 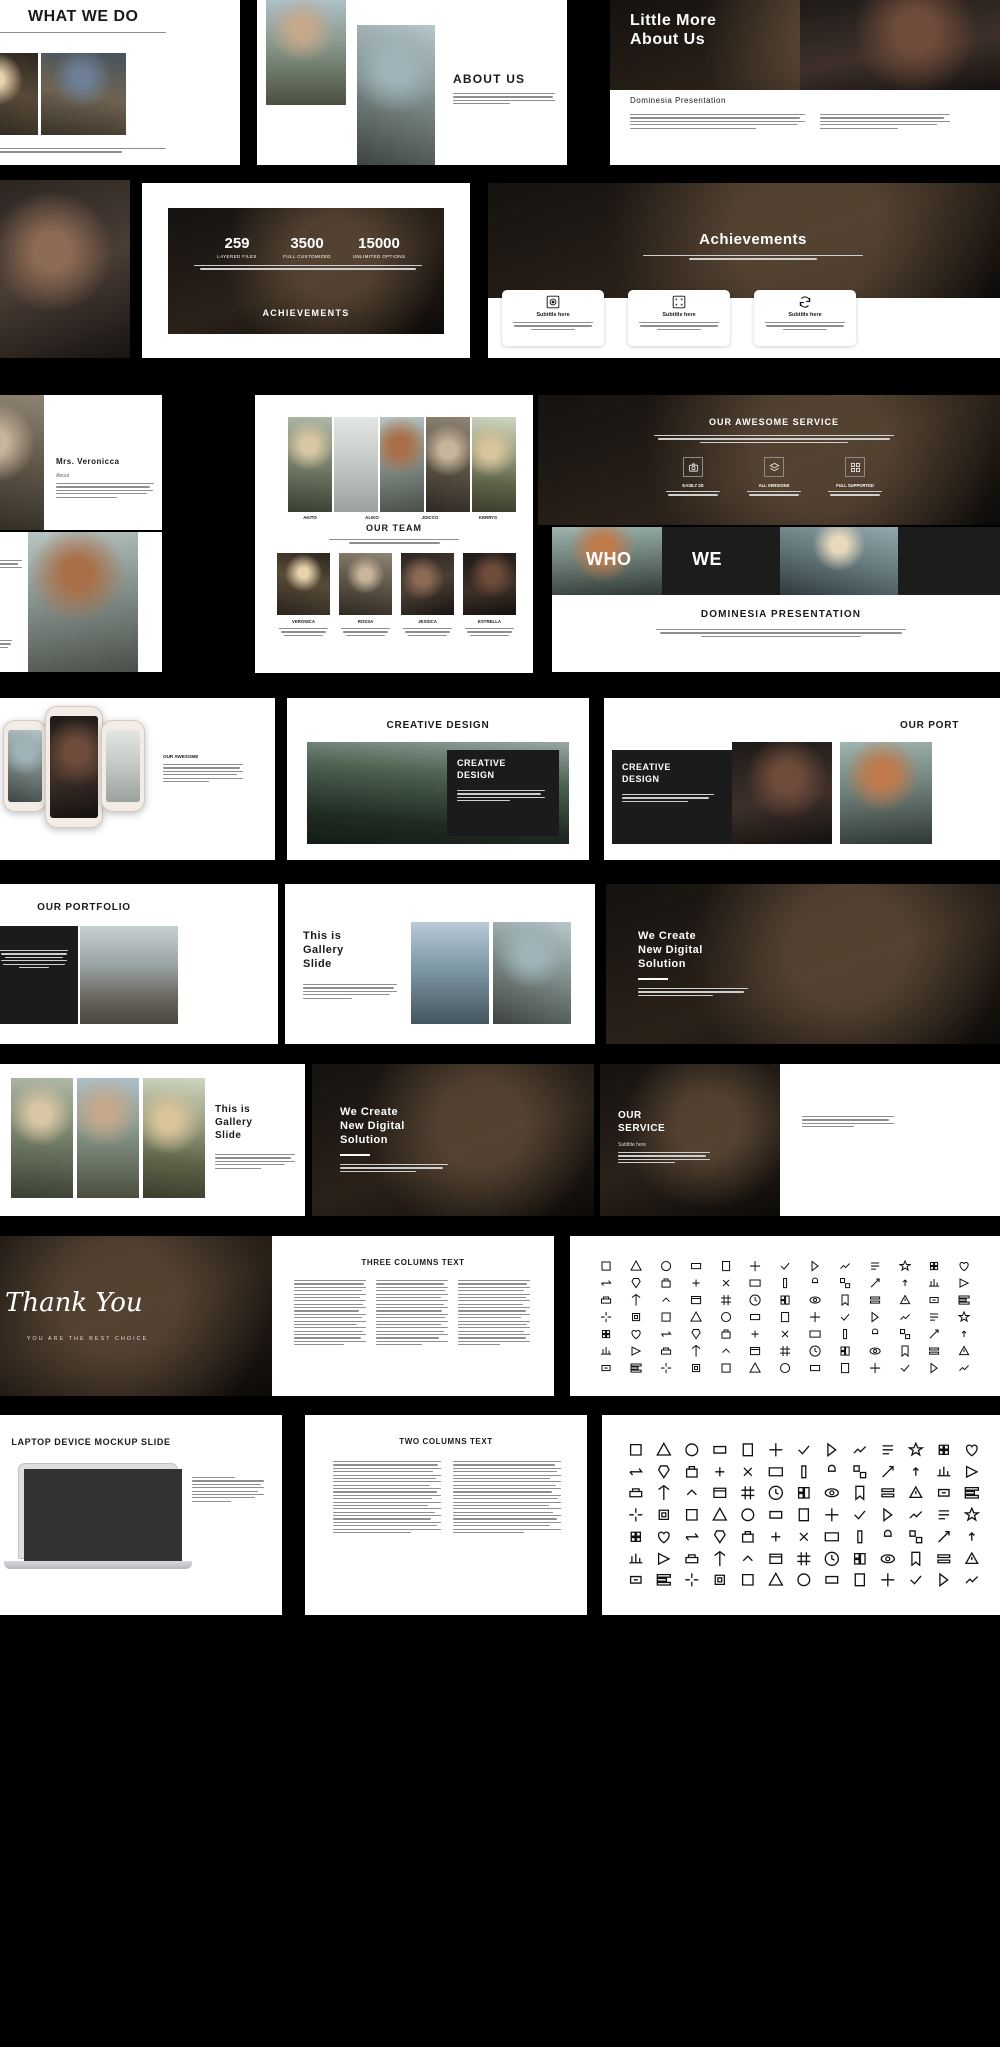 What do you see at coordinates (137, 1316) in the screenshot?
I see `slide-thank-you: Thank You YOU ARE THE BEST CHOICE` at bounding box center [137, 1316].